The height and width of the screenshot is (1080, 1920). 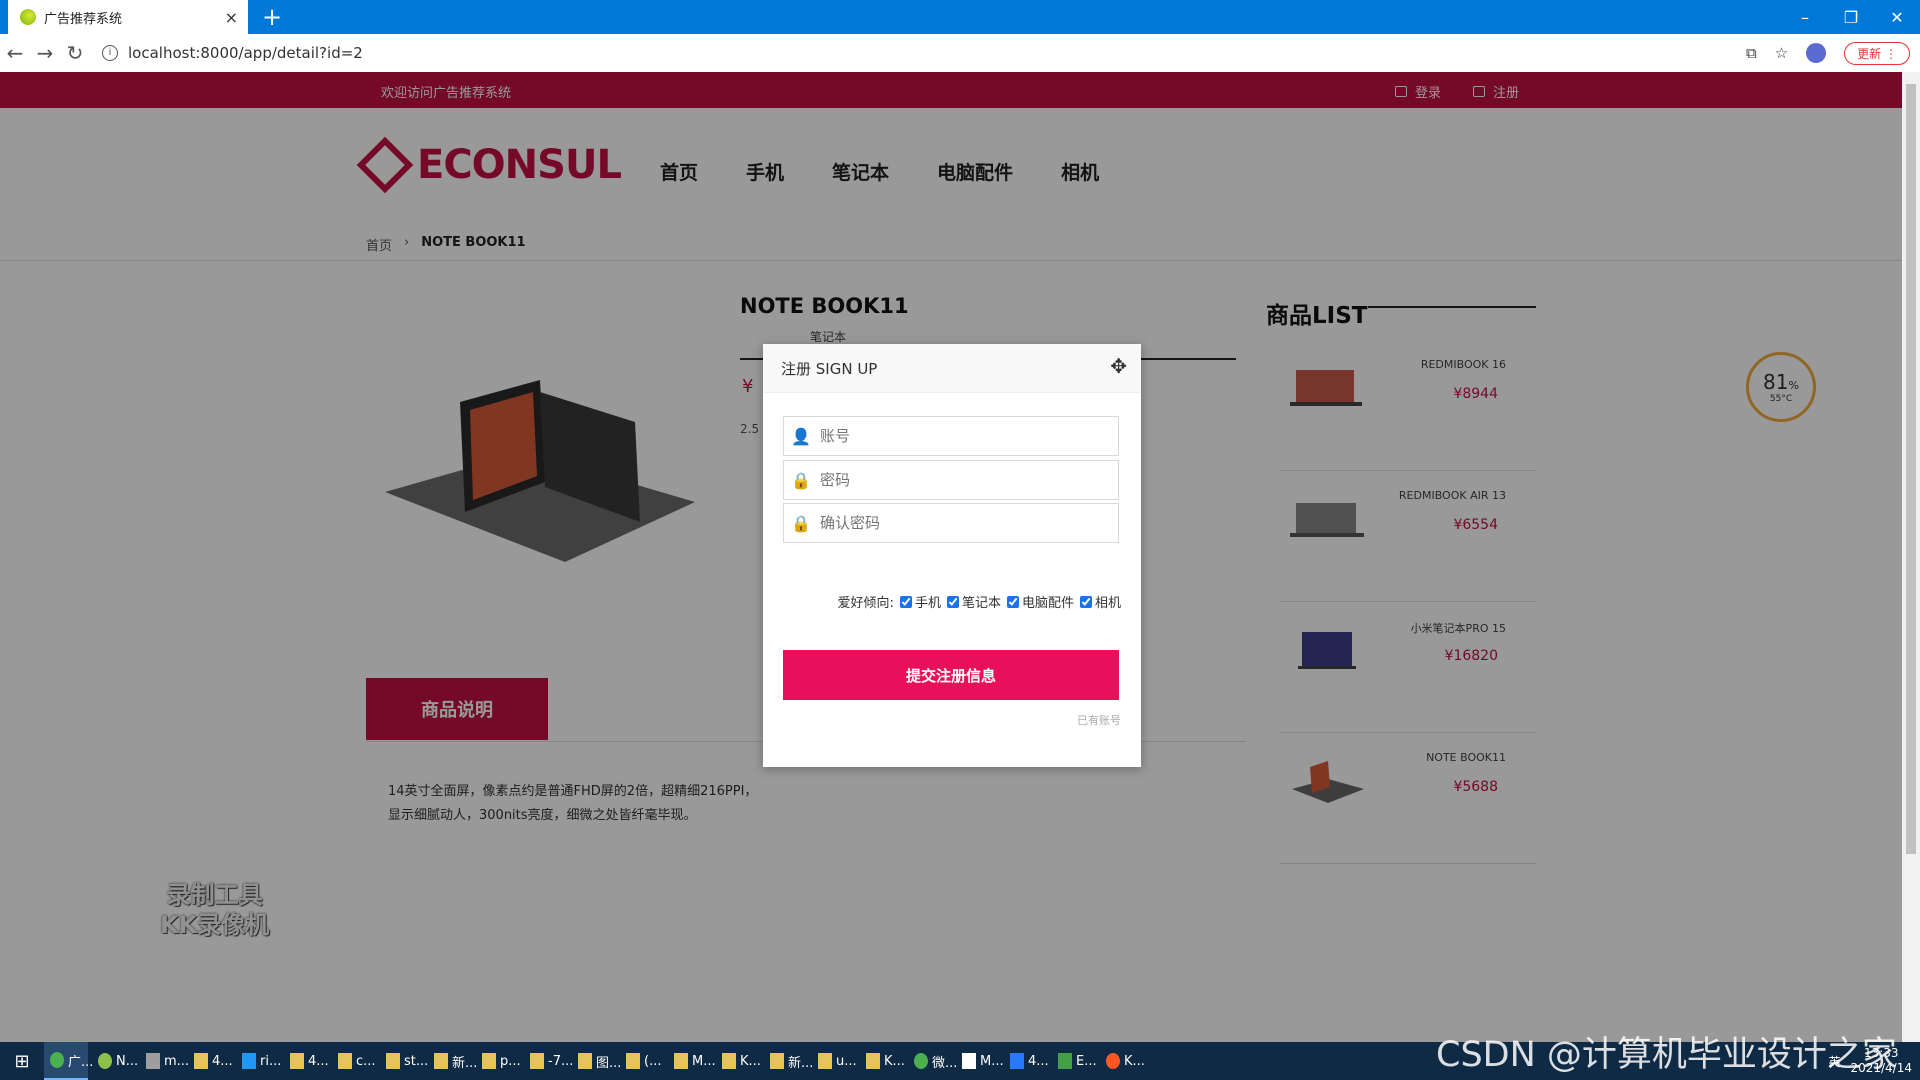 I want to click on account-input, so click(x=968, y=436).